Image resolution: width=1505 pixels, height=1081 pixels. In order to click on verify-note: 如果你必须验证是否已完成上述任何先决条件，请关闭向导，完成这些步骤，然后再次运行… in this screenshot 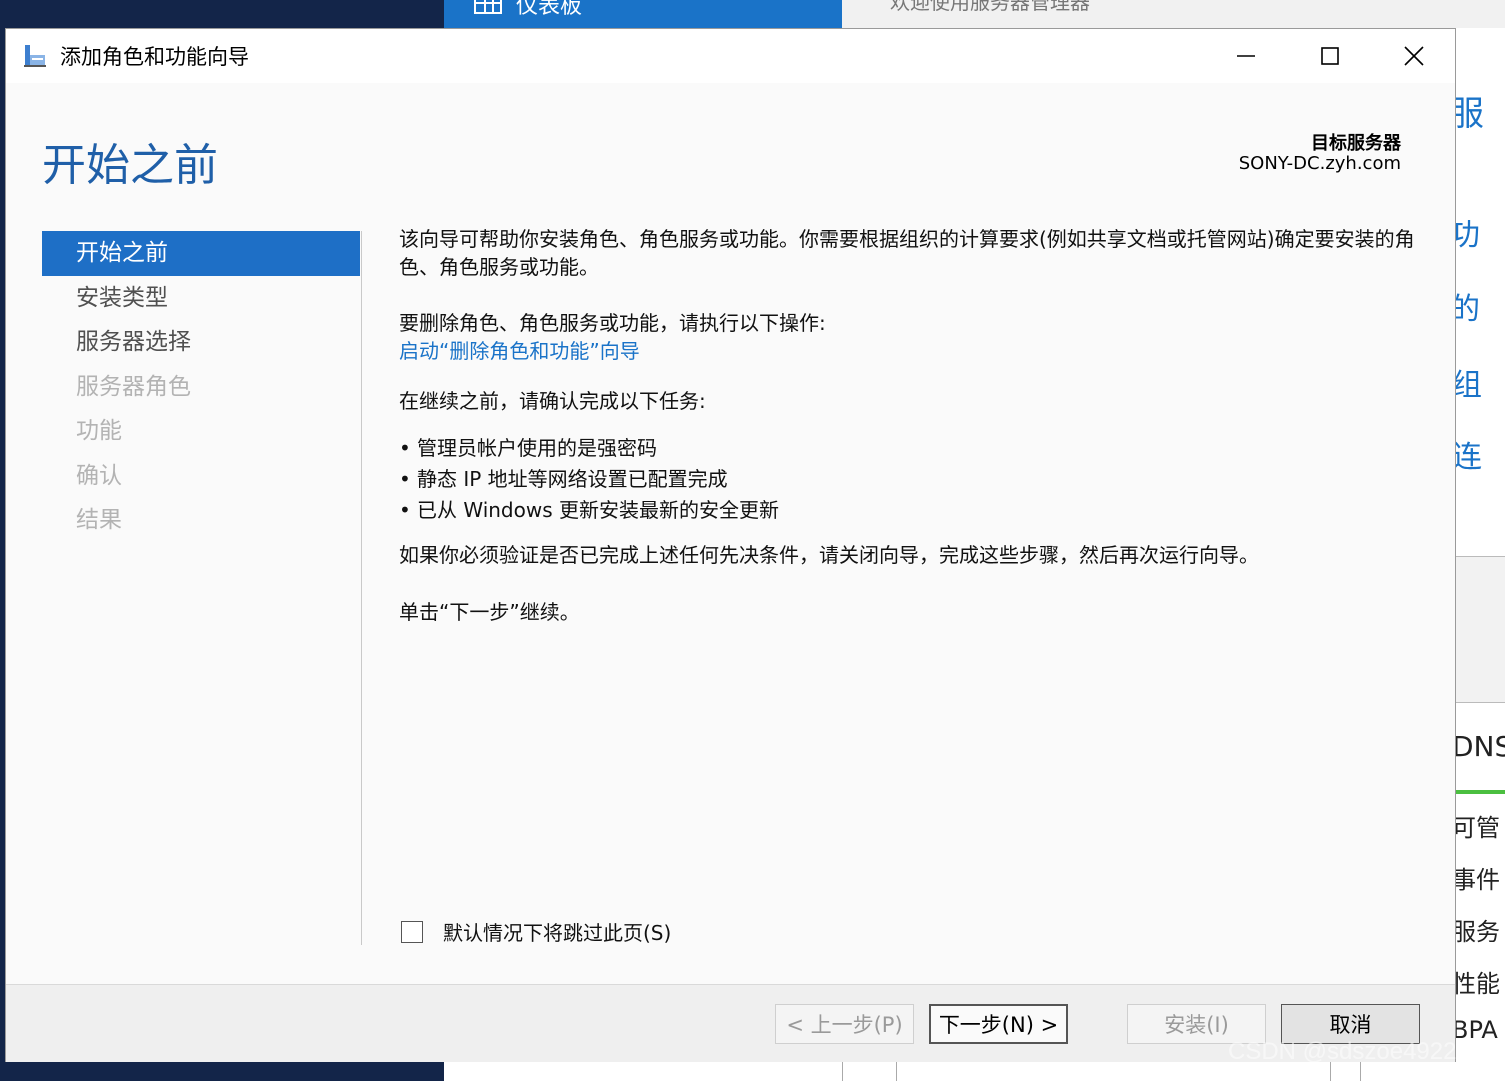, I will do `click(829, 555)`.